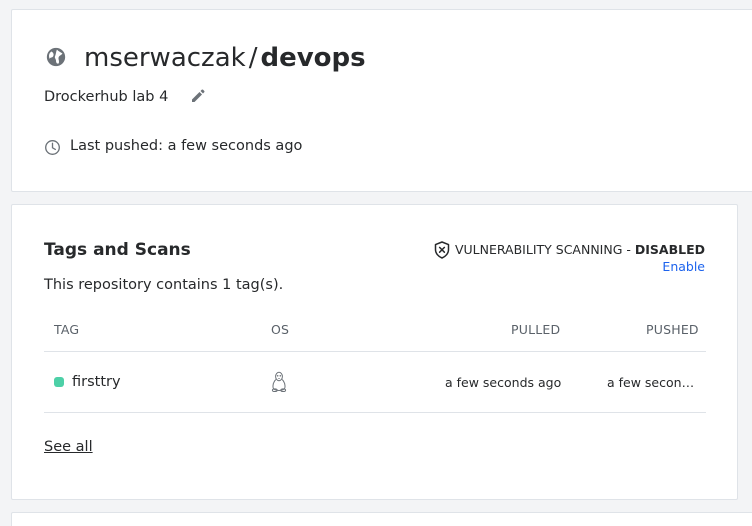 The width and height of the screenshot is (752, 526). What do you see at coordinates (165, 58) in the screenshot?
I see `repository-namespace: mserwaczak` at bounding box center [165, 58].